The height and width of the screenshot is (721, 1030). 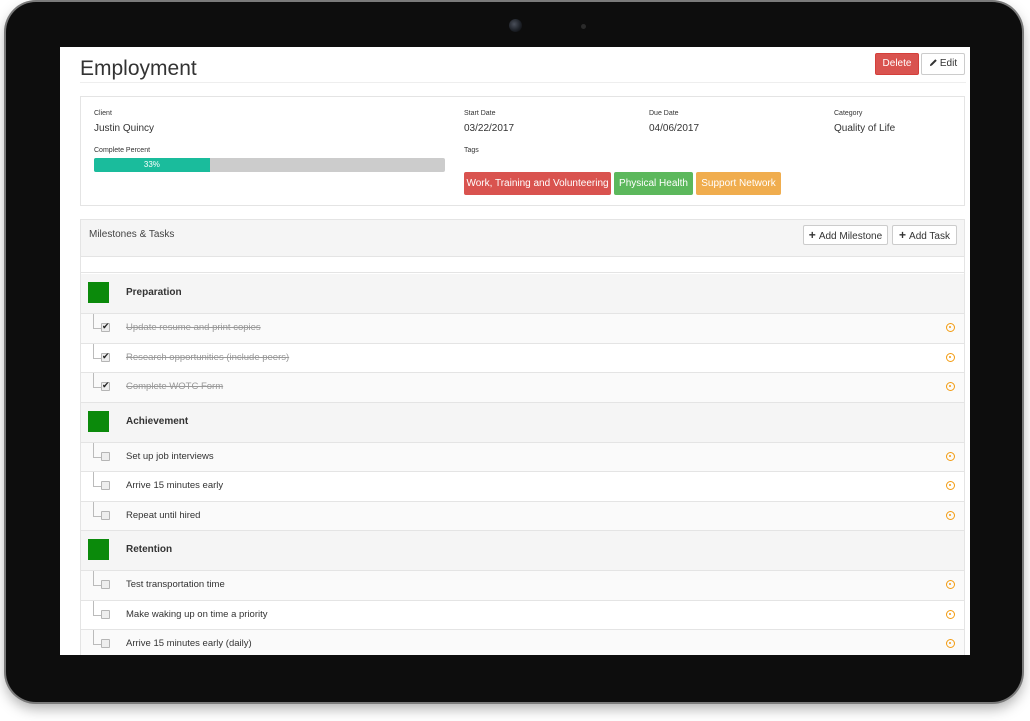 I want to click on title-divider, so click(x=523, y=82).